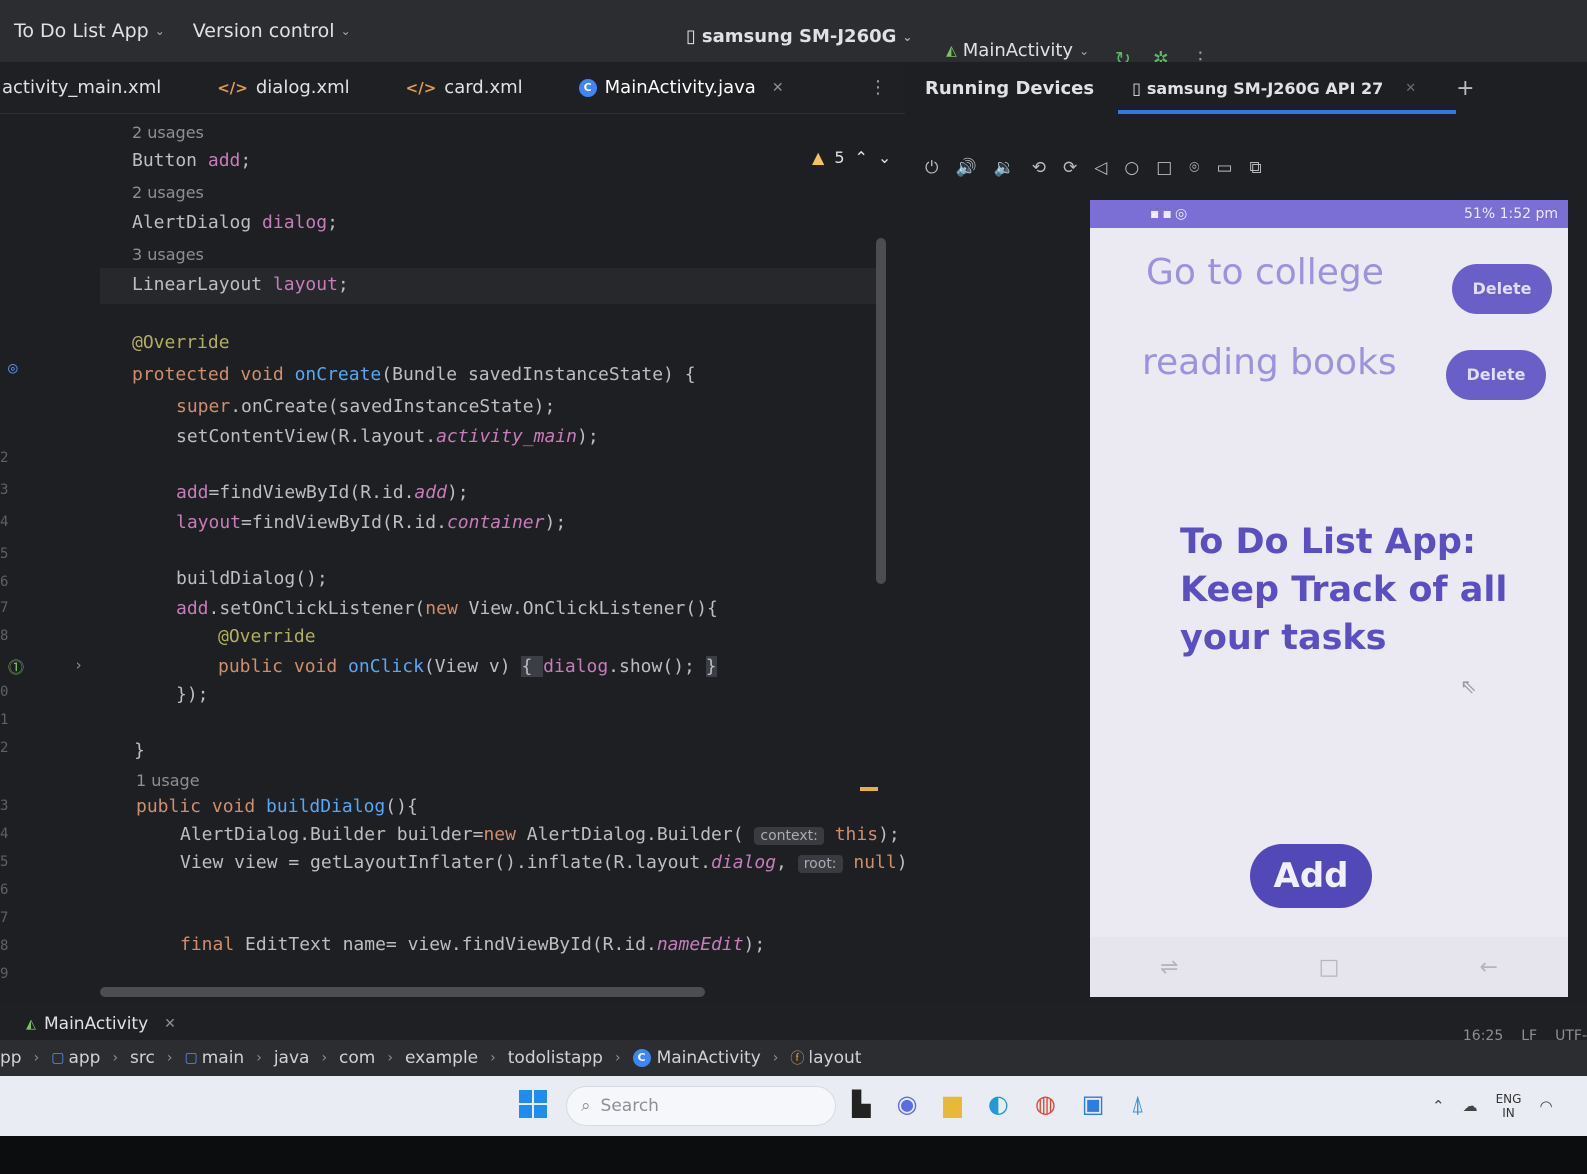 This screenshot has height=1174, width=1587. I want to click on version-control-menu: Version control ⌄, so click(272, 31).